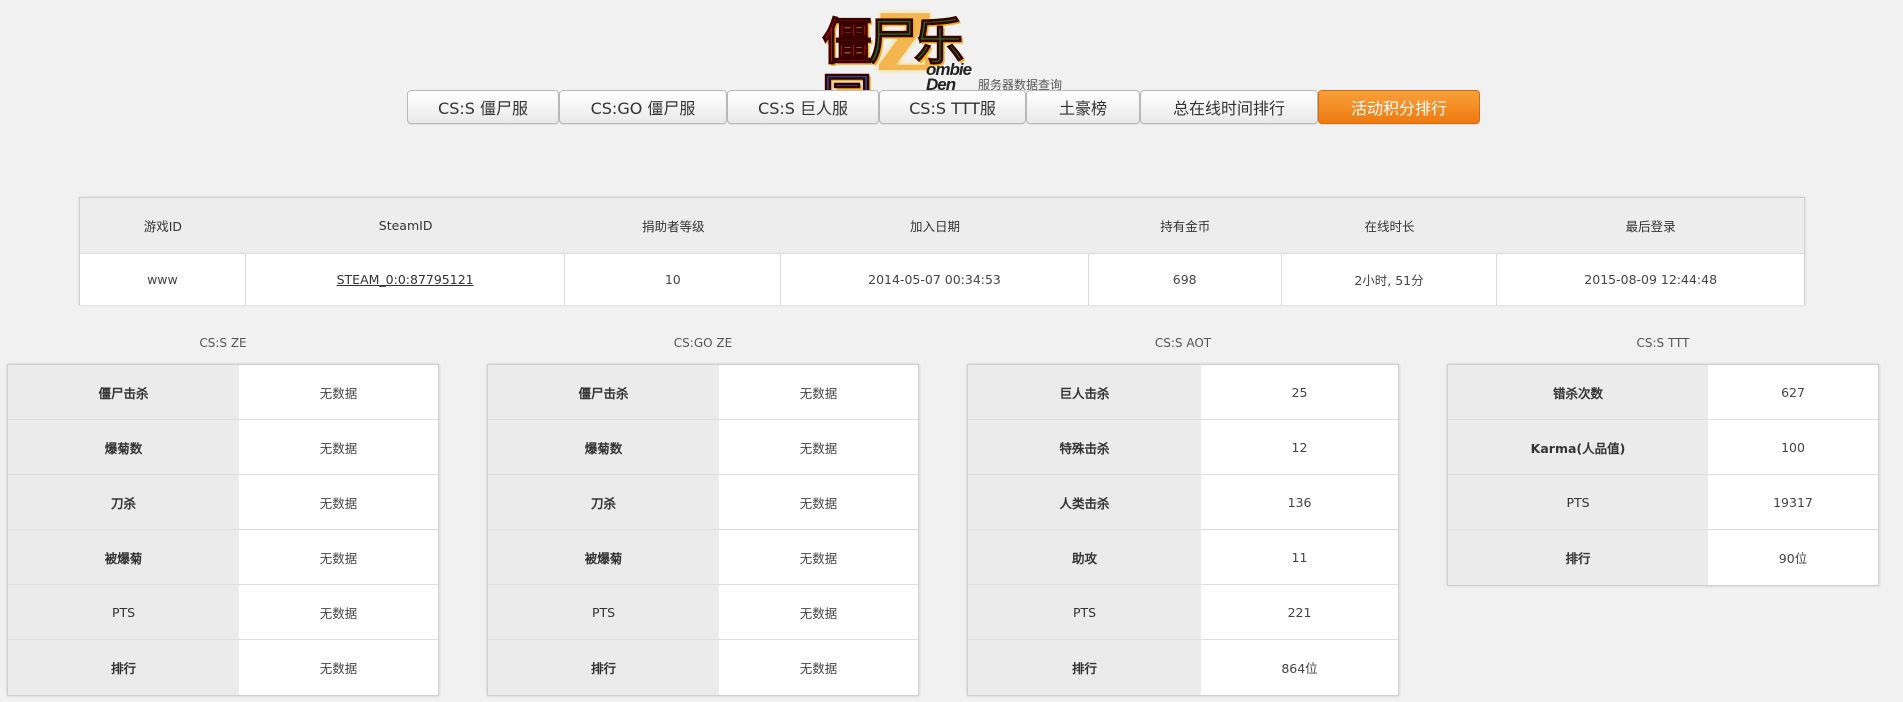 Image resolution: width=1903 pixels, height=702 pixels. What do you see at coordinates (1793, 392) in the screenshot?
I see `stat-value: 627` at bounding box center [1793, 392].